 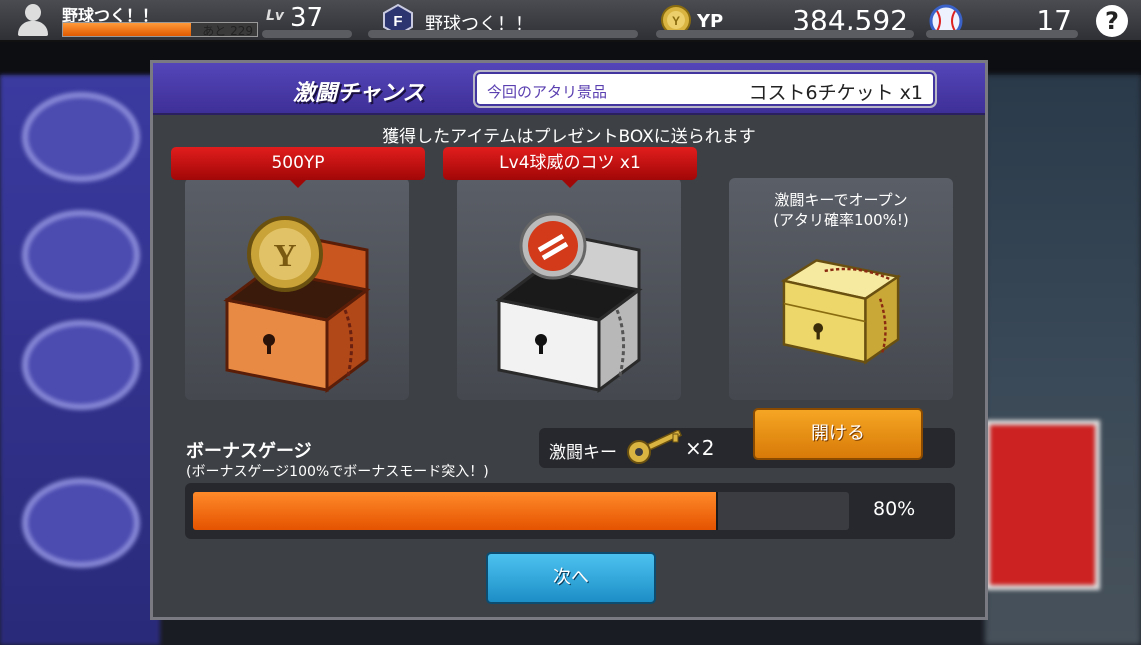 What do you see at coordinates (227, 31) in the screenshot?
I see `exp-remaining: あと 229` at bounding box center [227, 31].